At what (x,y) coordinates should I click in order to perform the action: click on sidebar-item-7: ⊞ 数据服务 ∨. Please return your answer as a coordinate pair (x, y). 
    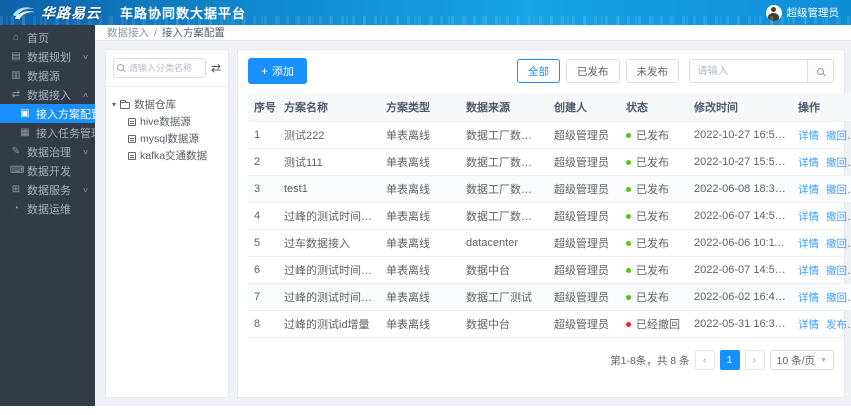
    Looking at the image, I should click on (47, 189).